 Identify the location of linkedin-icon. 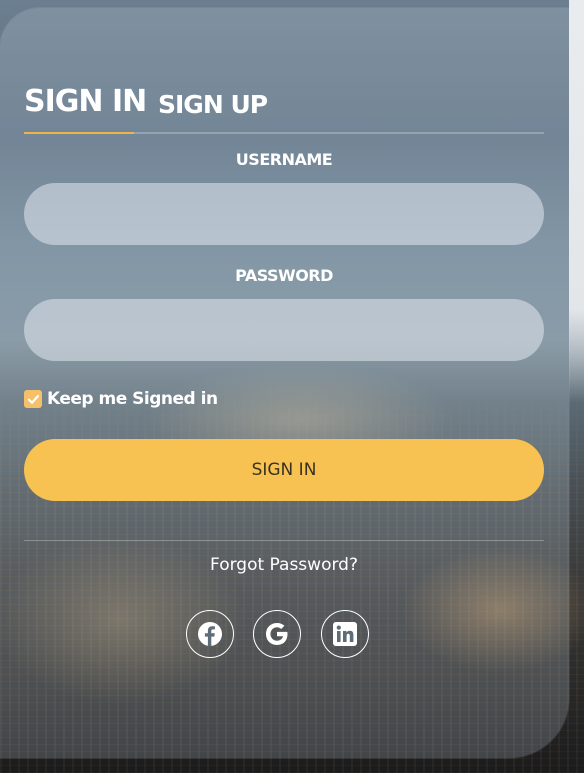
(345, 634).